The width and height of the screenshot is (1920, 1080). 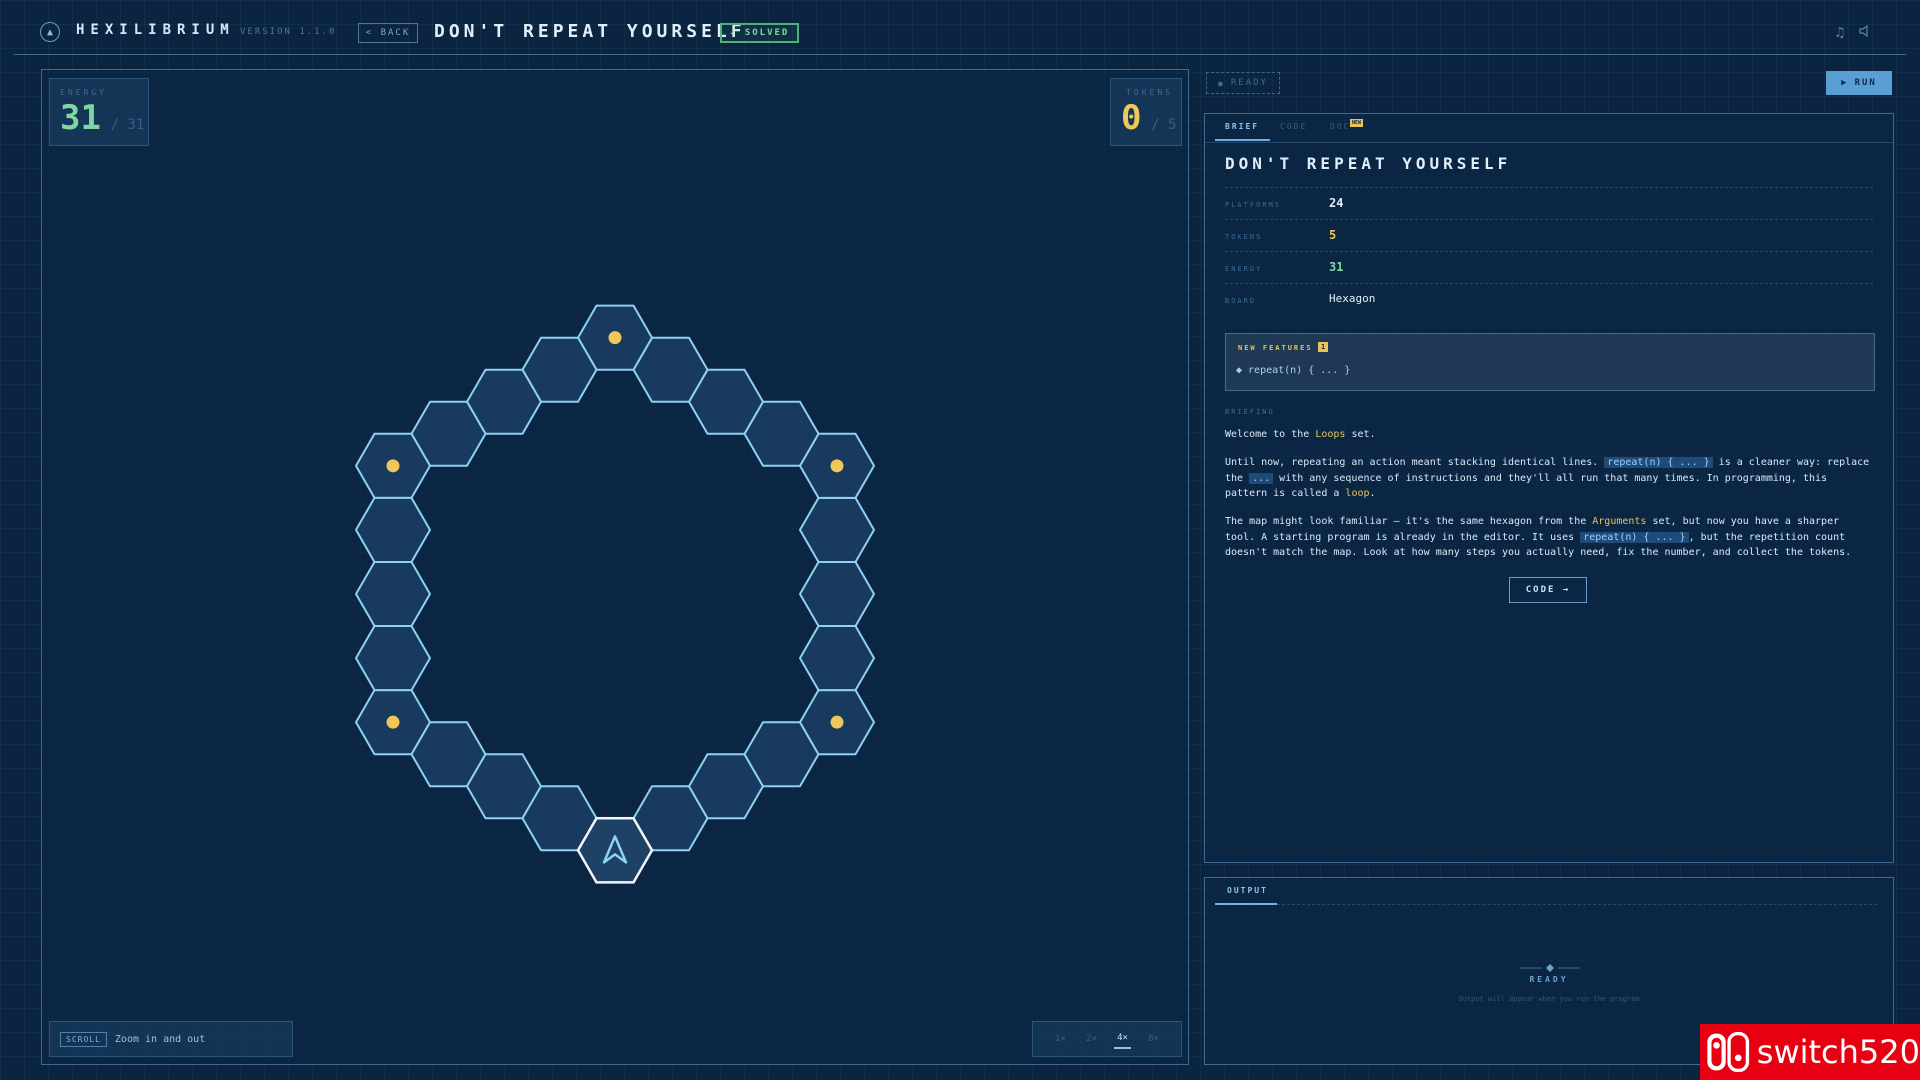 I want to click on info-value: 31, so click(x=1336, y=267).